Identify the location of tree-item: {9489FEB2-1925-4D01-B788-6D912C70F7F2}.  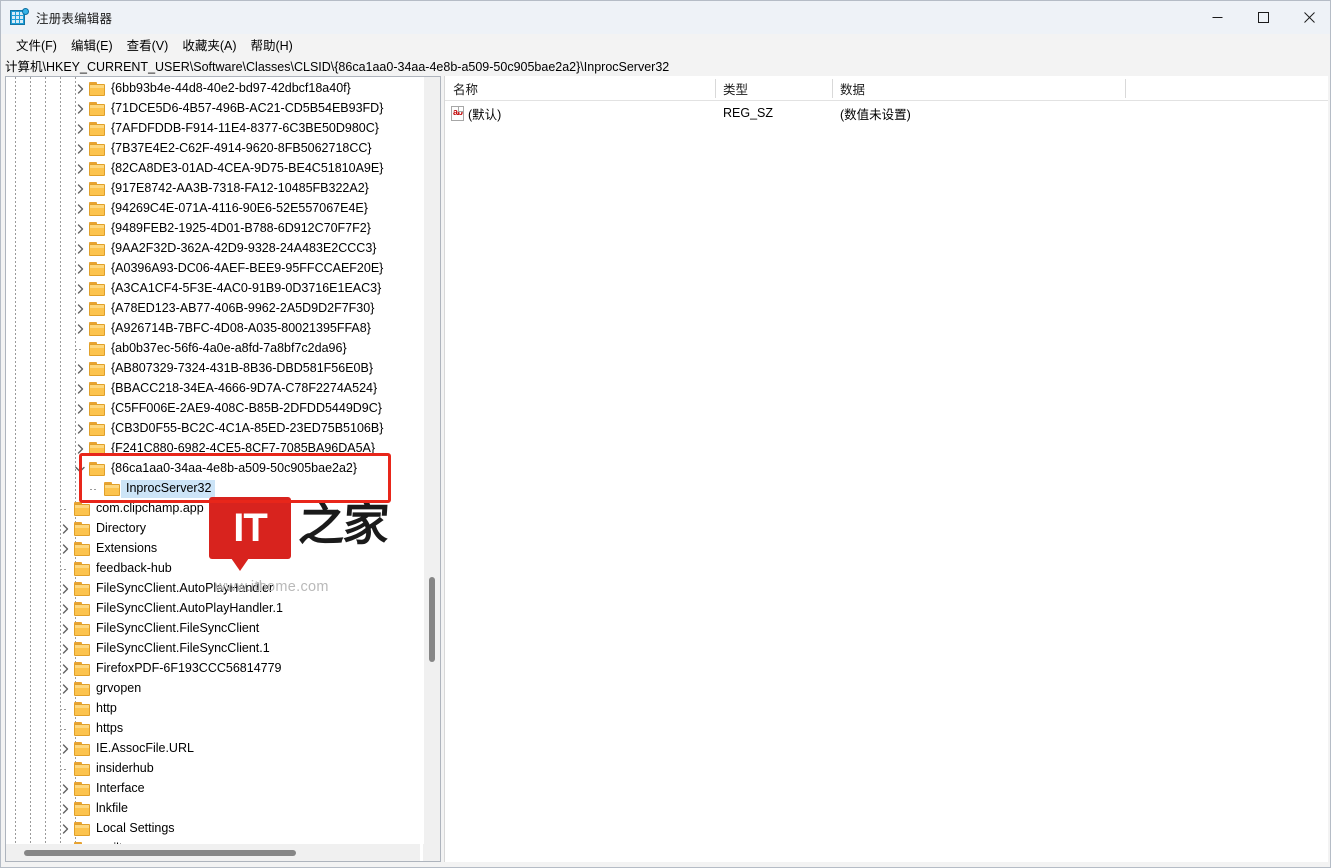
(213, 229).